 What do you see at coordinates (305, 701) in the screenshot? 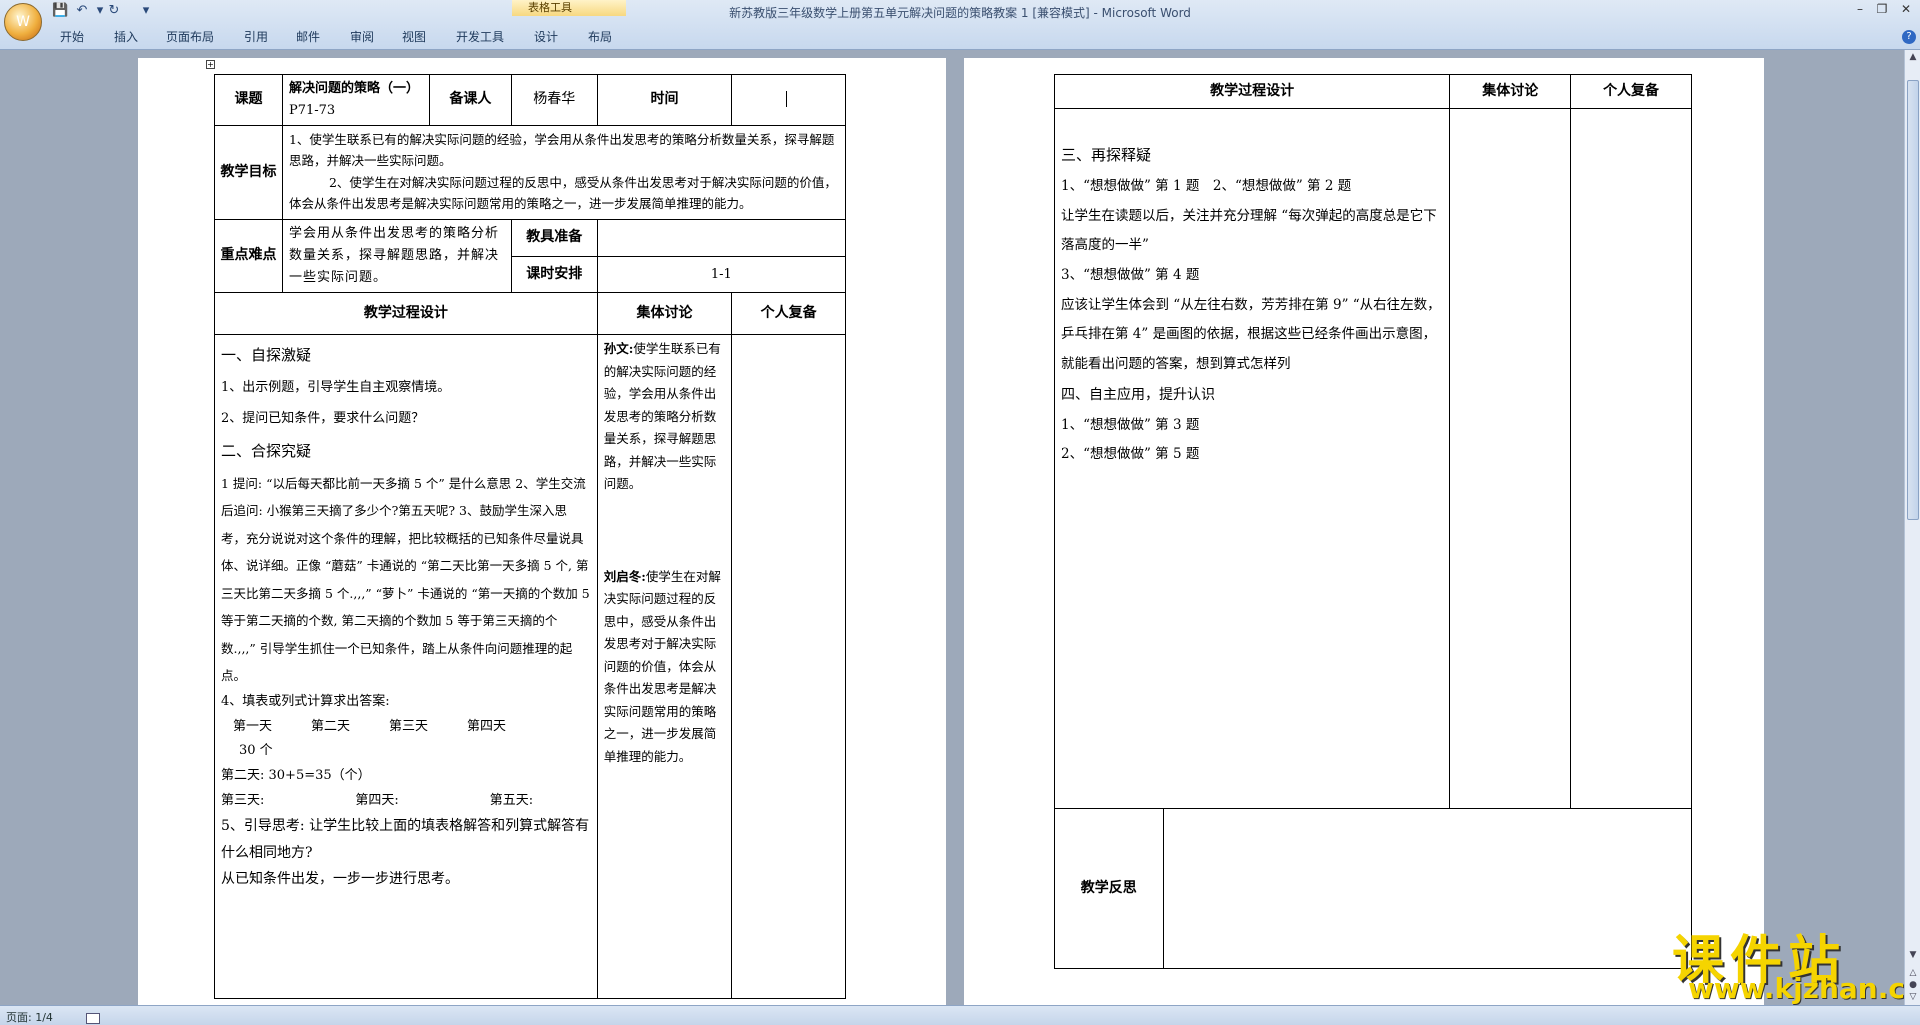
I see `process-line: 4、填表或列式计算求出答案:` at bounding box center [305, 701].